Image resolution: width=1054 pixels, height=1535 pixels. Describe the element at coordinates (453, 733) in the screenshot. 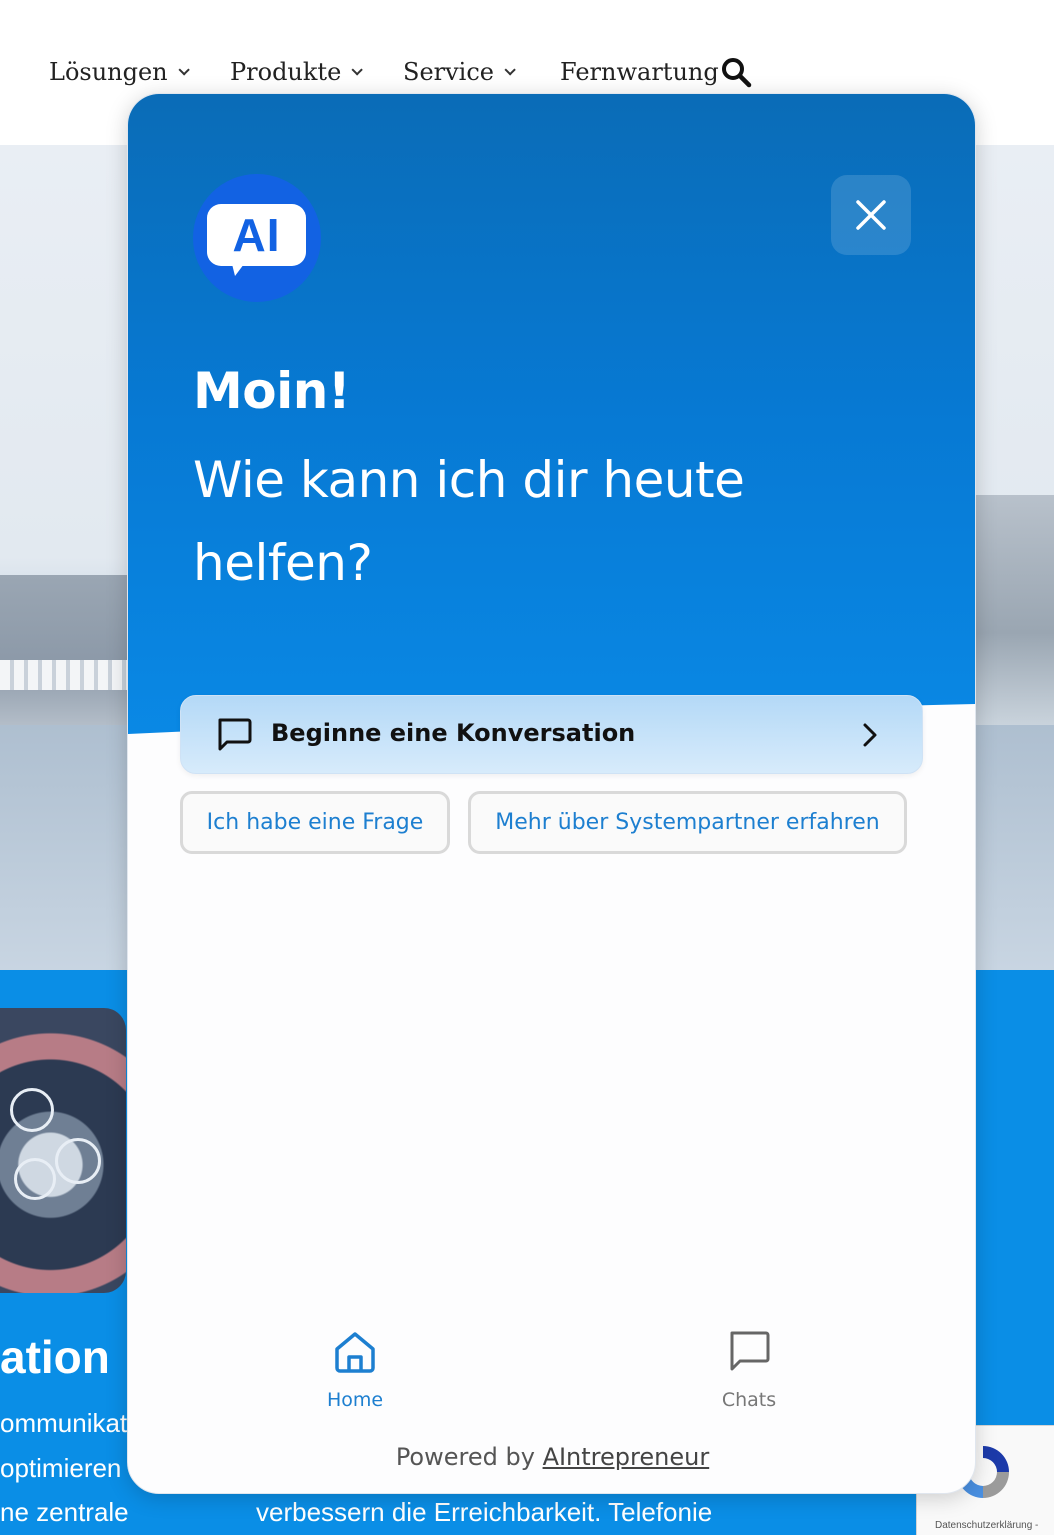

I see `start-conversation-label: Beginne eine Konversation` at that location.